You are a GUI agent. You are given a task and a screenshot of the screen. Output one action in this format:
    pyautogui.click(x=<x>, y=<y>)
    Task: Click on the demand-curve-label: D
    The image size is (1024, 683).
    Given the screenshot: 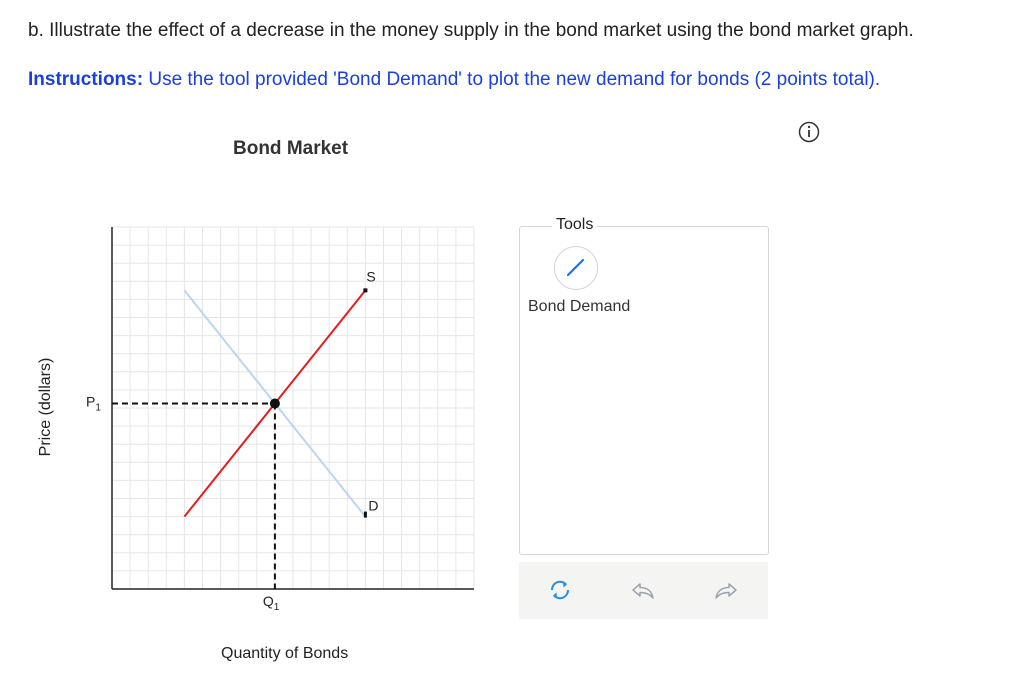 What is the action you would take?
    pyautogui.click(x=373, y=506)
    